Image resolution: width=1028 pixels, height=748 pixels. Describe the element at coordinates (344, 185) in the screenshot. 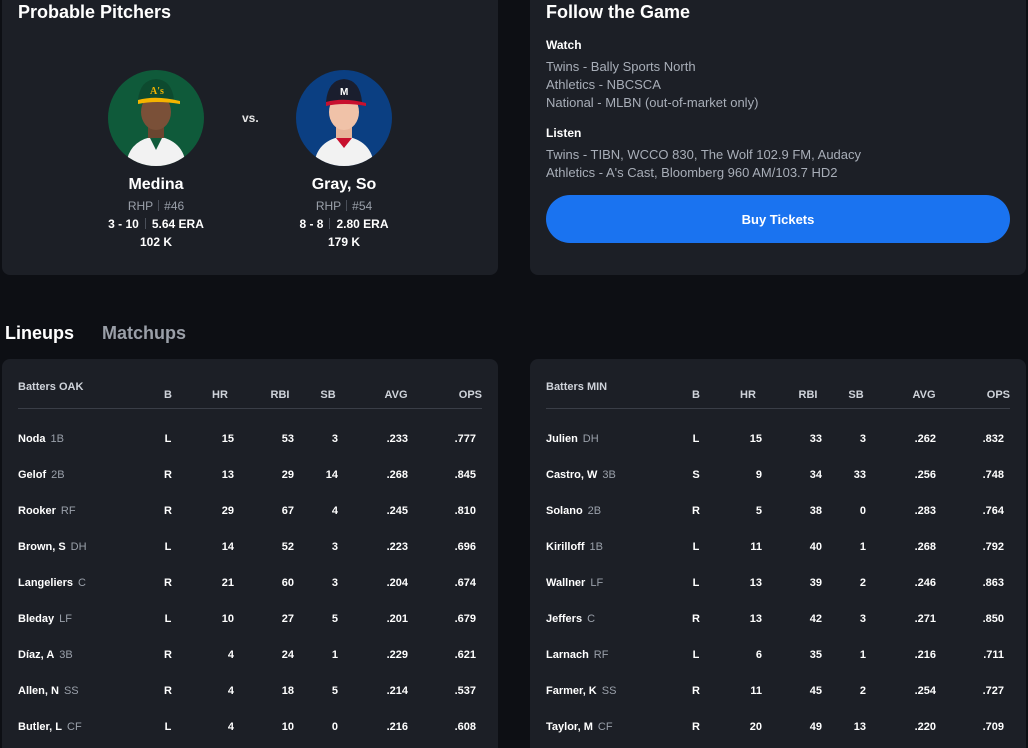

I see `home-pitcher-name: Gray, So` at that location.